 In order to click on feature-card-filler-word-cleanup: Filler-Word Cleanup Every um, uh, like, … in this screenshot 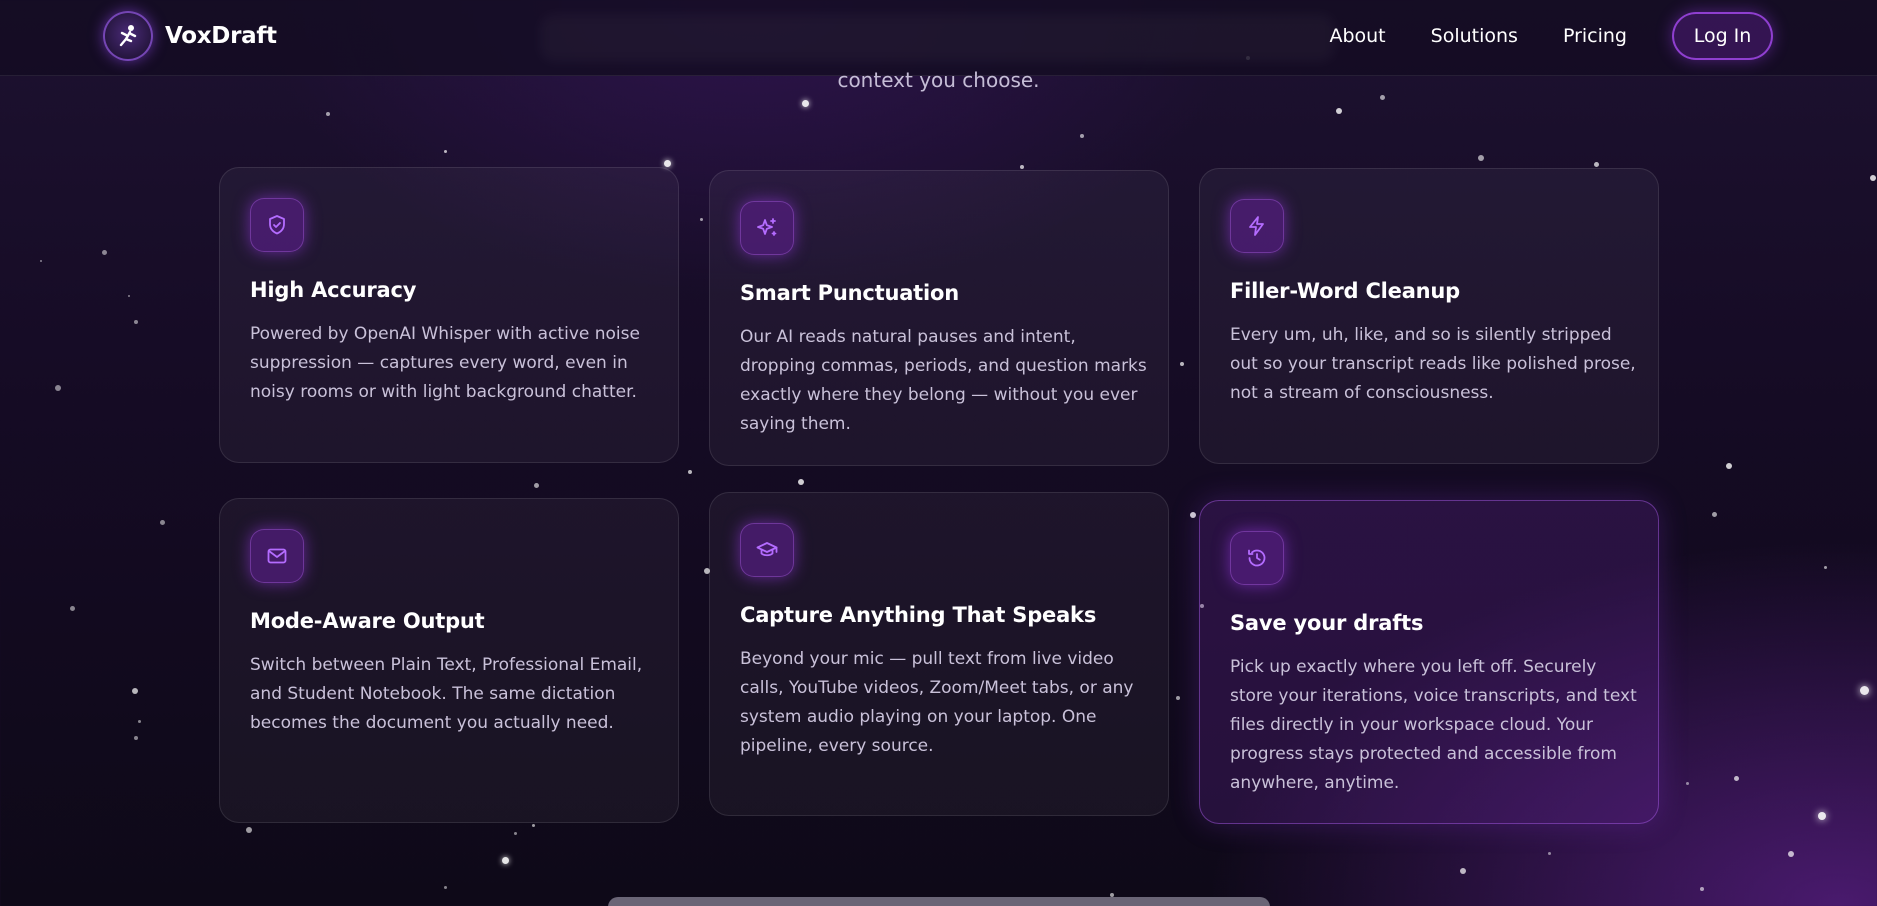, I will do `click(1429, 316)`.